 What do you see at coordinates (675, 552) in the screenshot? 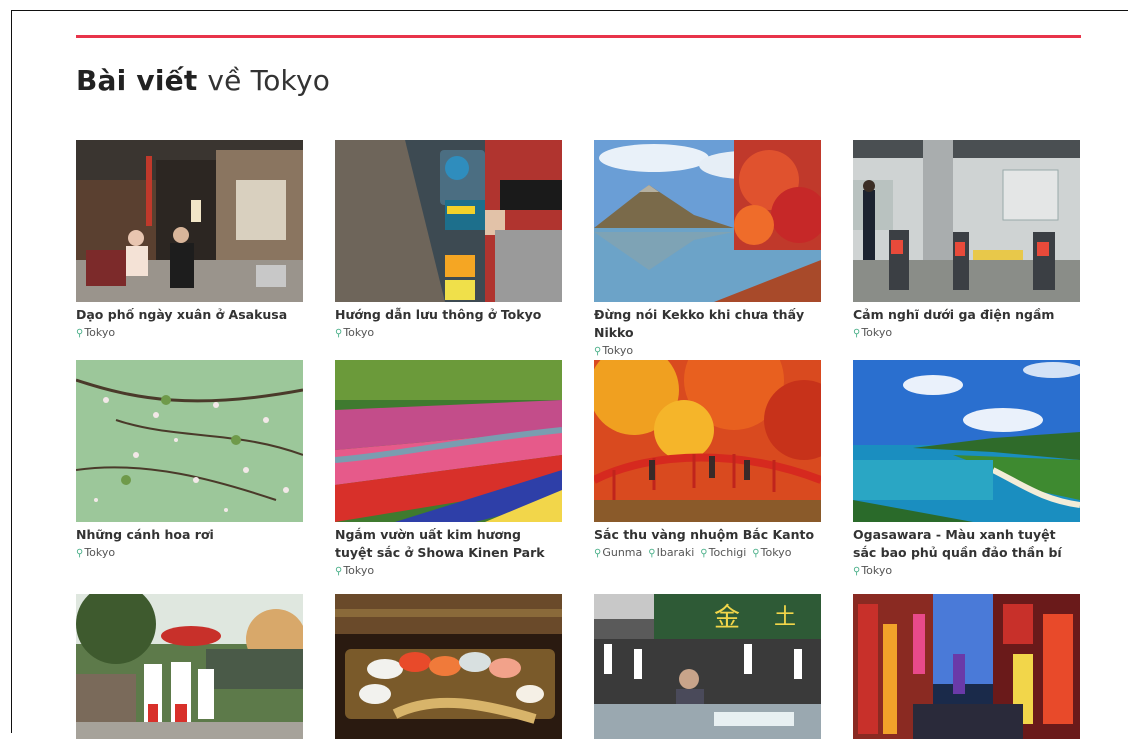
I see `location-tag-label: Ibaraki` at bounding box center [675, 552].